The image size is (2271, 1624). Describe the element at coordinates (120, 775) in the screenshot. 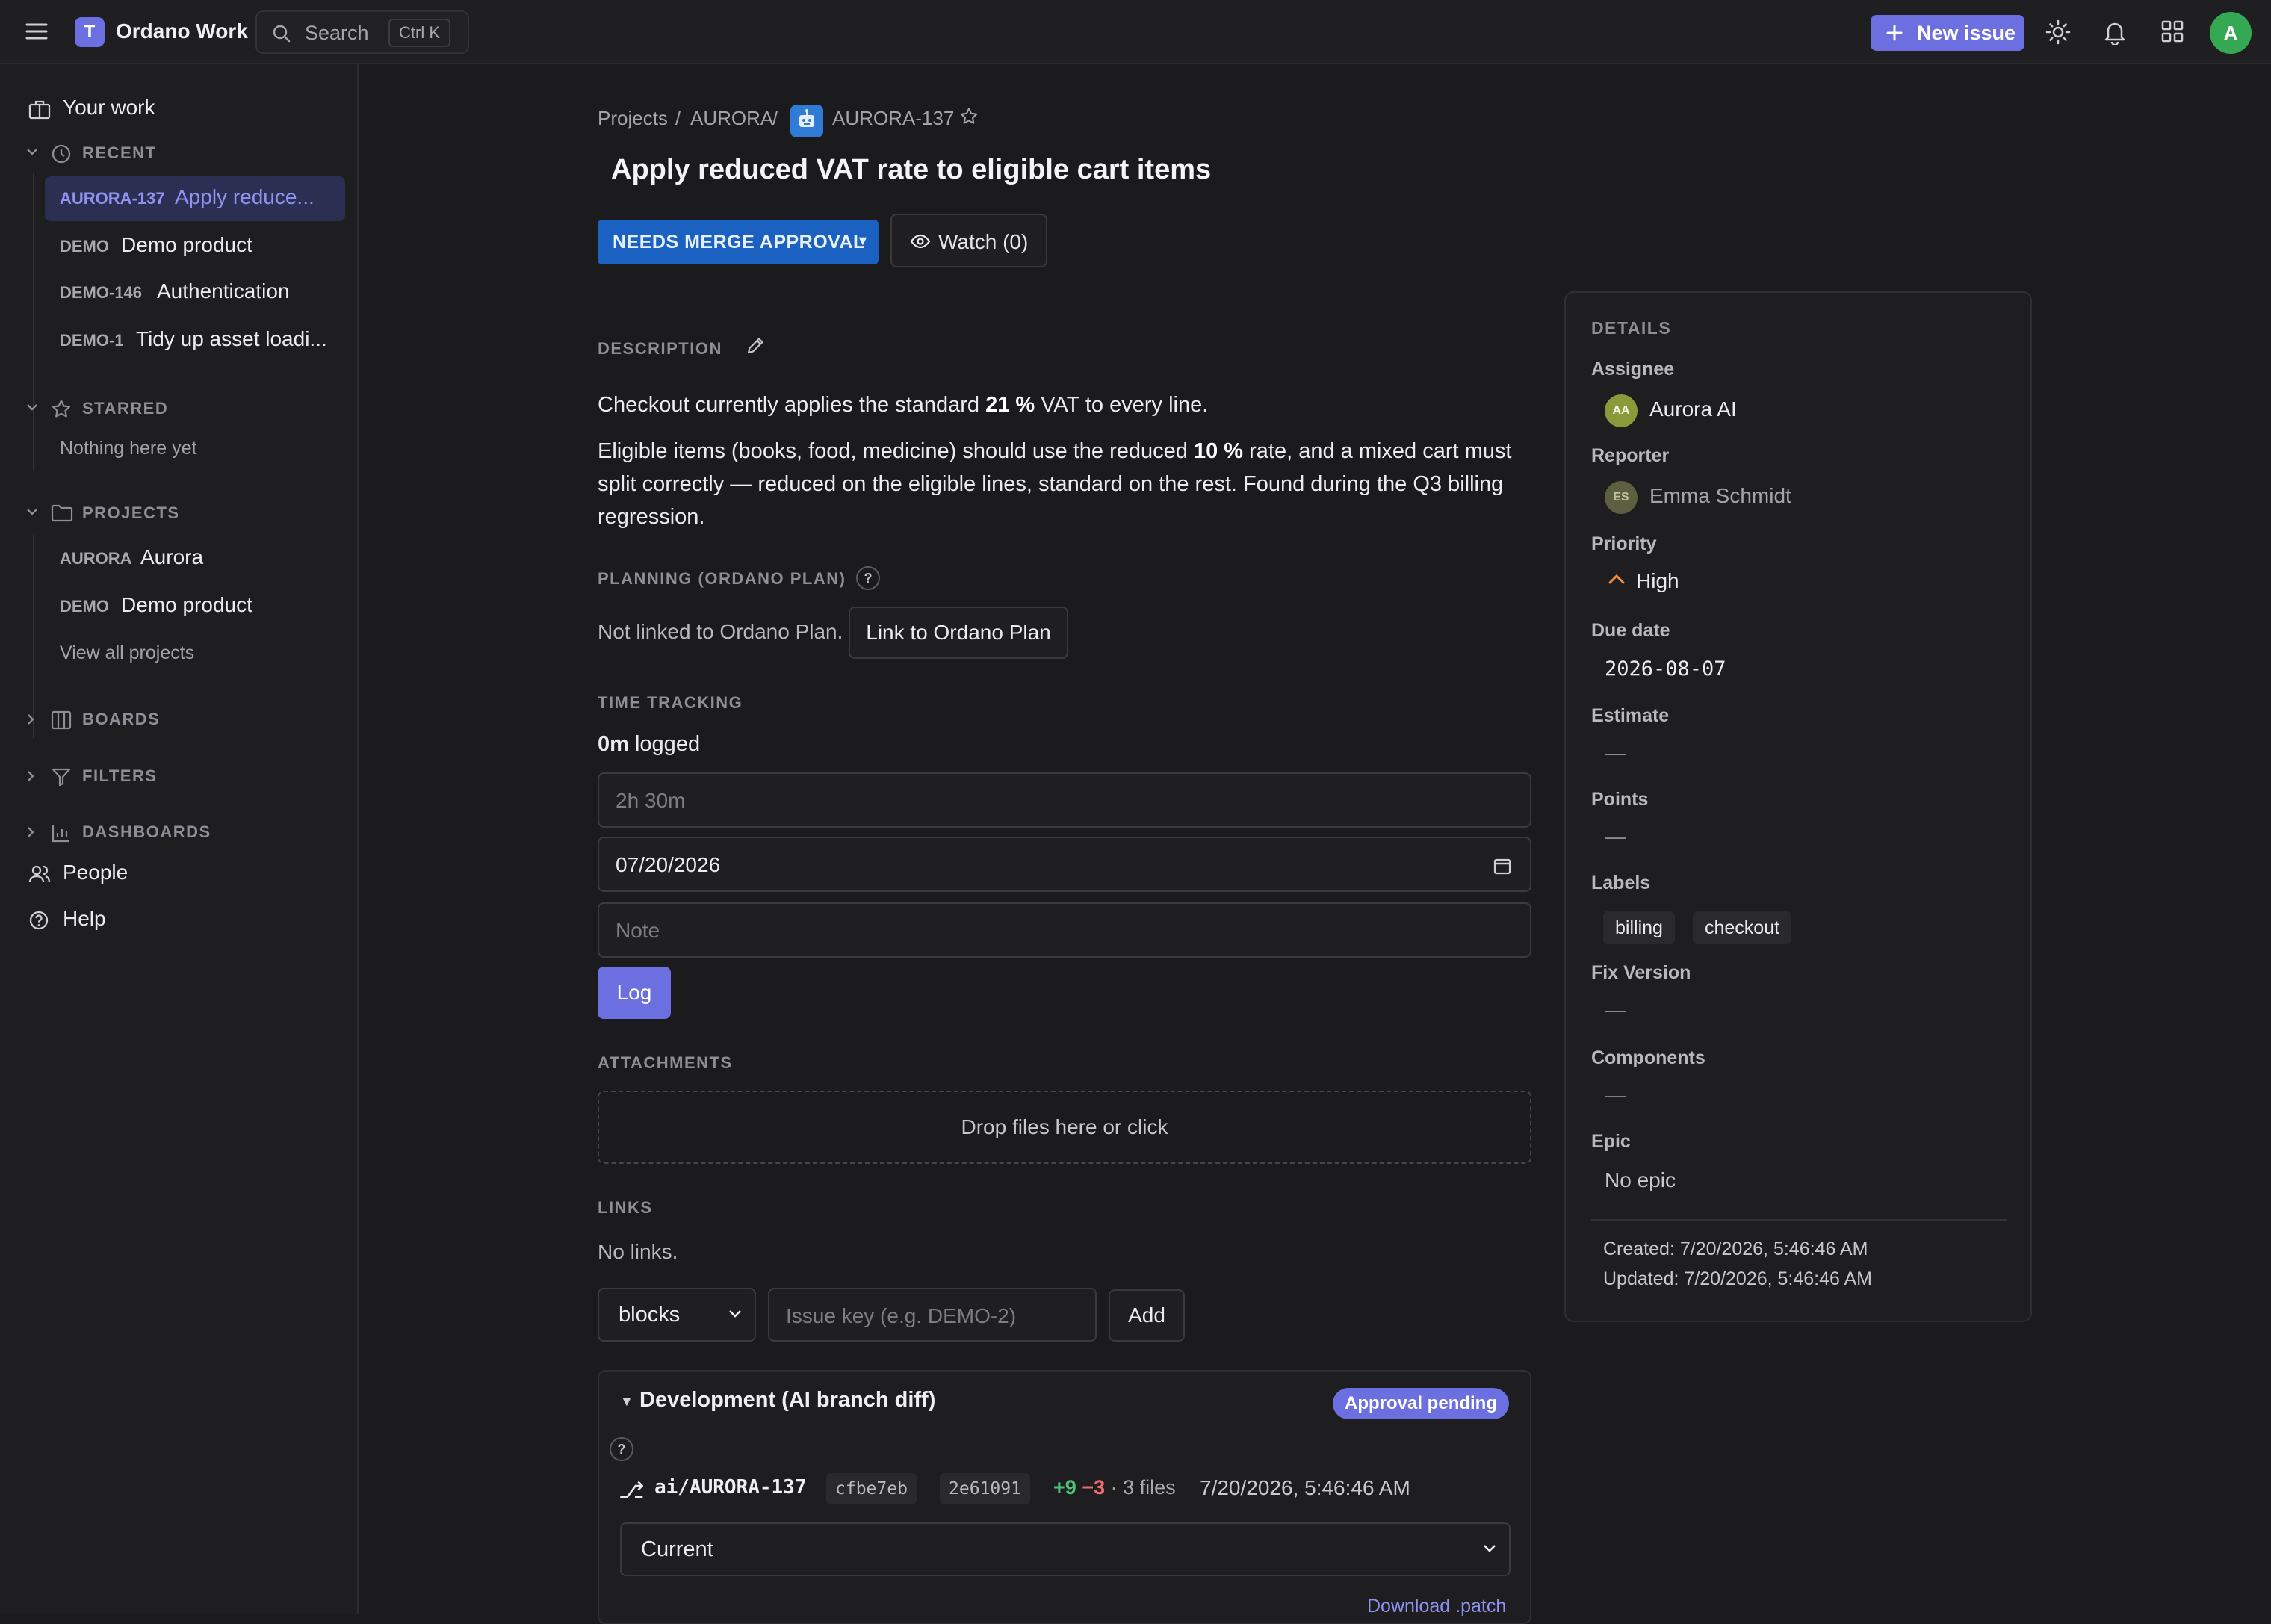

I see `sidebar-section-label: FILTERS` at that location.